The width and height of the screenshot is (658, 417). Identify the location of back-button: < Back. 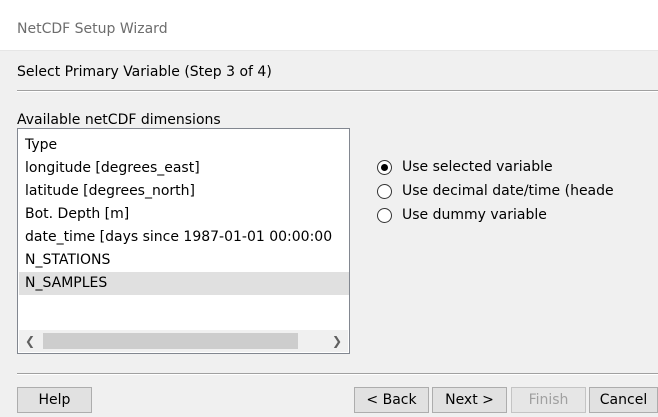
(391, 400).